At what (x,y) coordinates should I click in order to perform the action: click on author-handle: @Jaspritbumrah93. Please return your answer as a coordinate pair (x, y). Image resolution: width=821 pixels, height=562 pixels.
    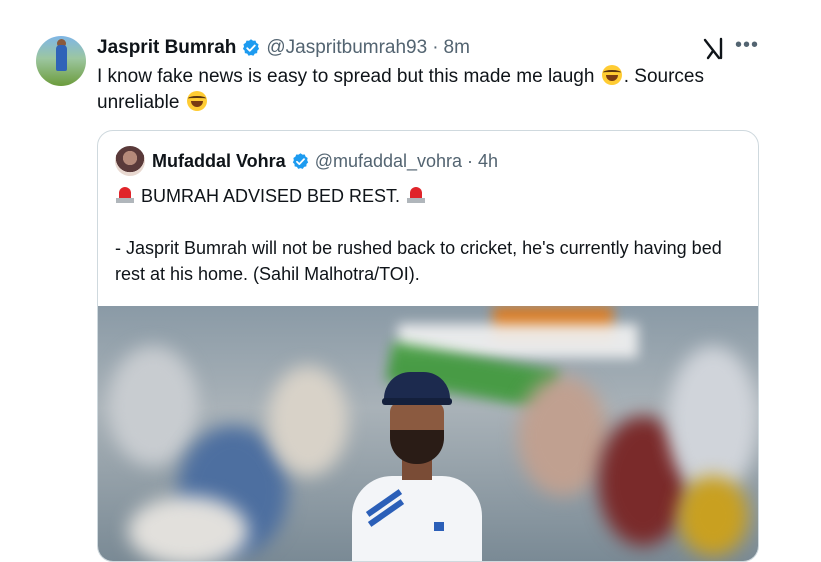
    Looking at the image, I should click on (346, 48).